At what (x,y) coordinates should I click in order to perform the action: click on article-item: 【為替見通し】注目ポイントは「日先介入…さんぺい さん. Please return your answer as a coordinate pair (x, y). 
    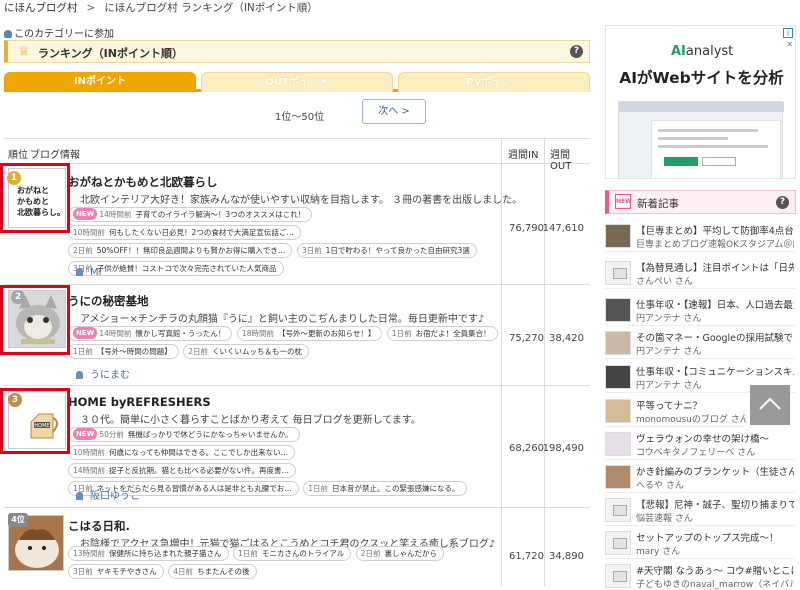
    Looking at the image, I should click on (700, 274).